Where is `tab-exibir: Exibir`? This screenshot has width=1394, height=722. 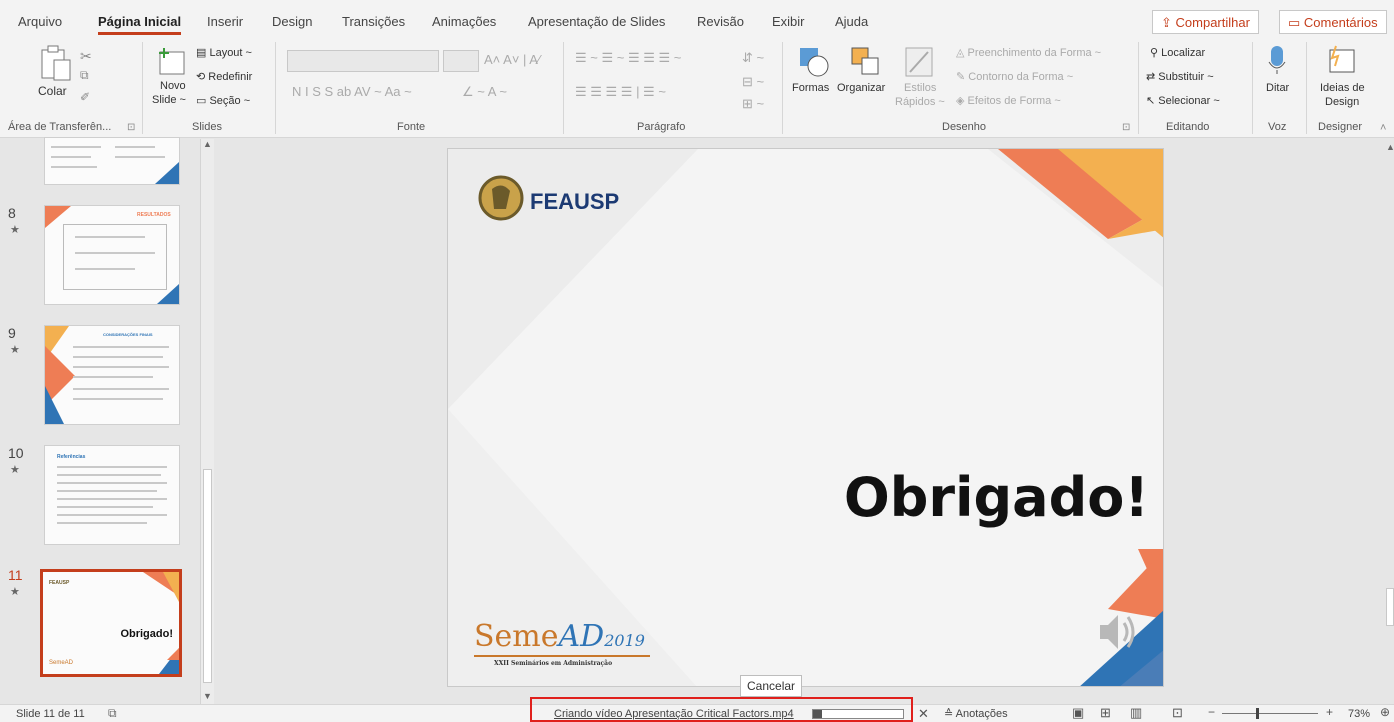
tab-exibir: Exibir is located at coordinates (788, 21).